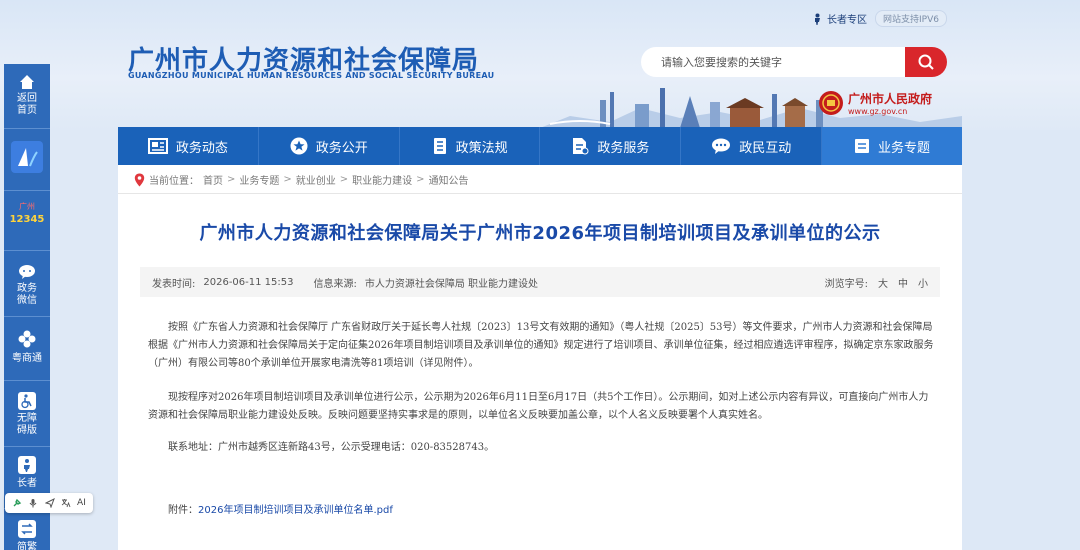 The height and width of the screenshot is (550, 1080). I want to click on font-size-controls: 浏览字号: 大 中 小, so click(876, 282).